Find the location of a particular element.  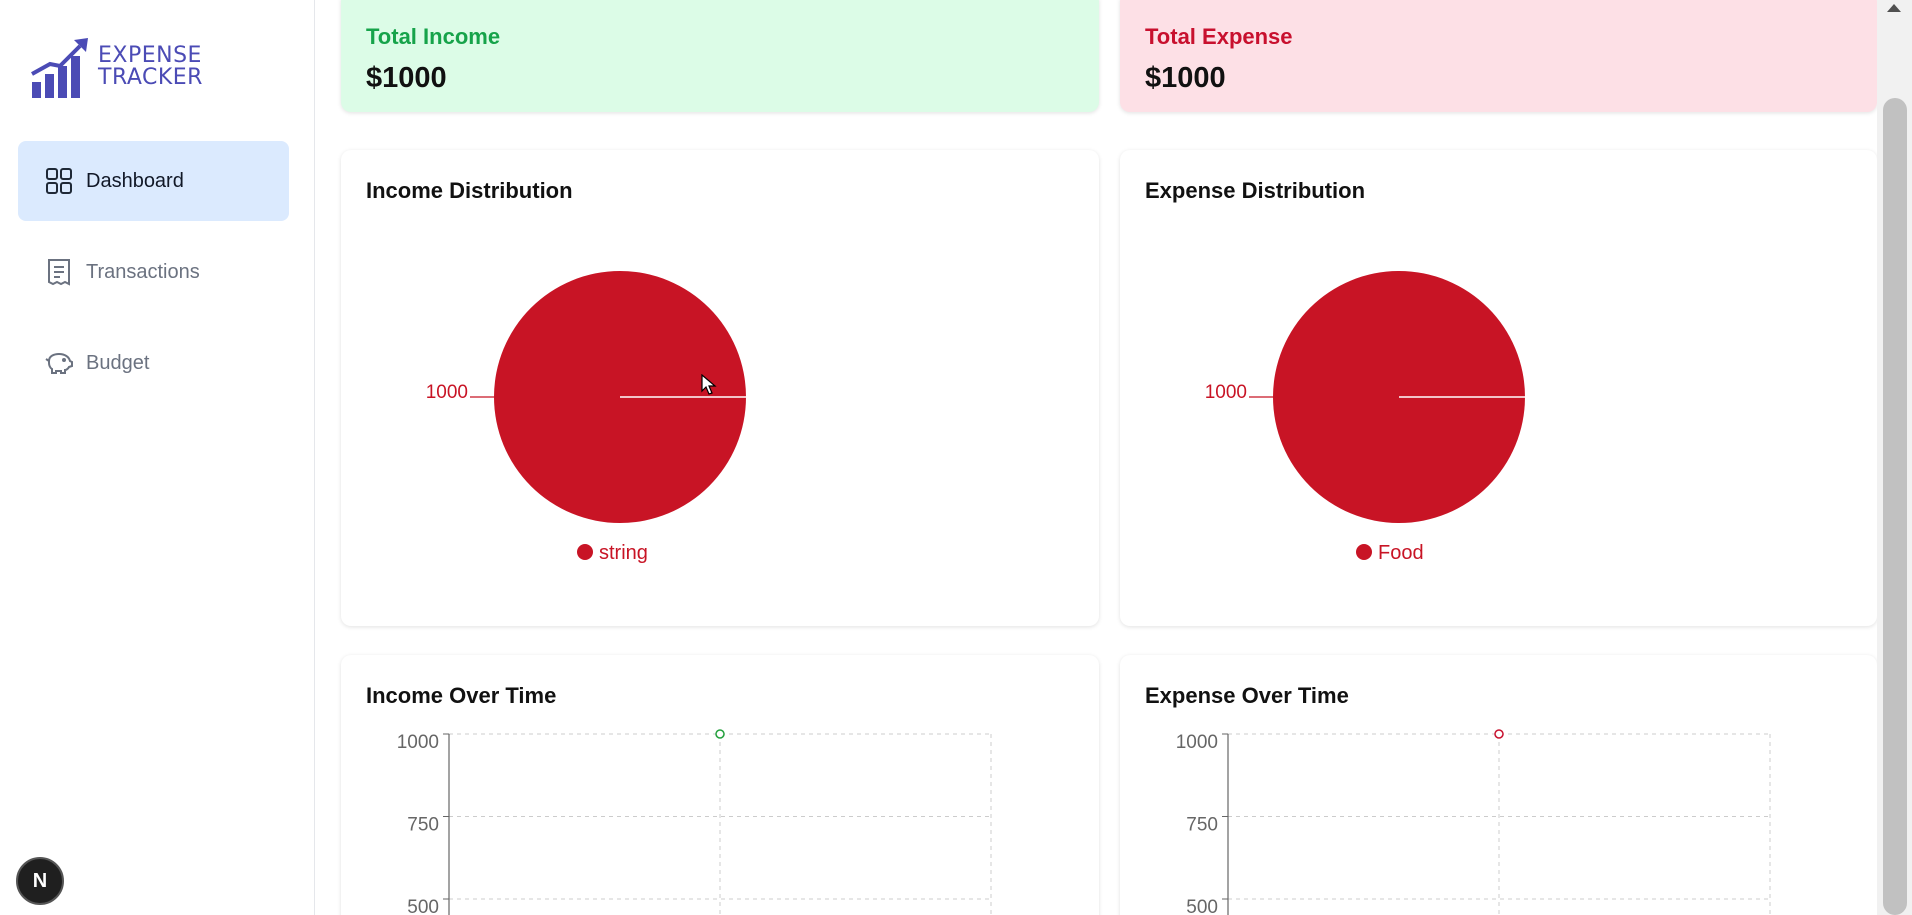

app-logo: EXPENSE TRACKER is located at coordinates (116, 67).